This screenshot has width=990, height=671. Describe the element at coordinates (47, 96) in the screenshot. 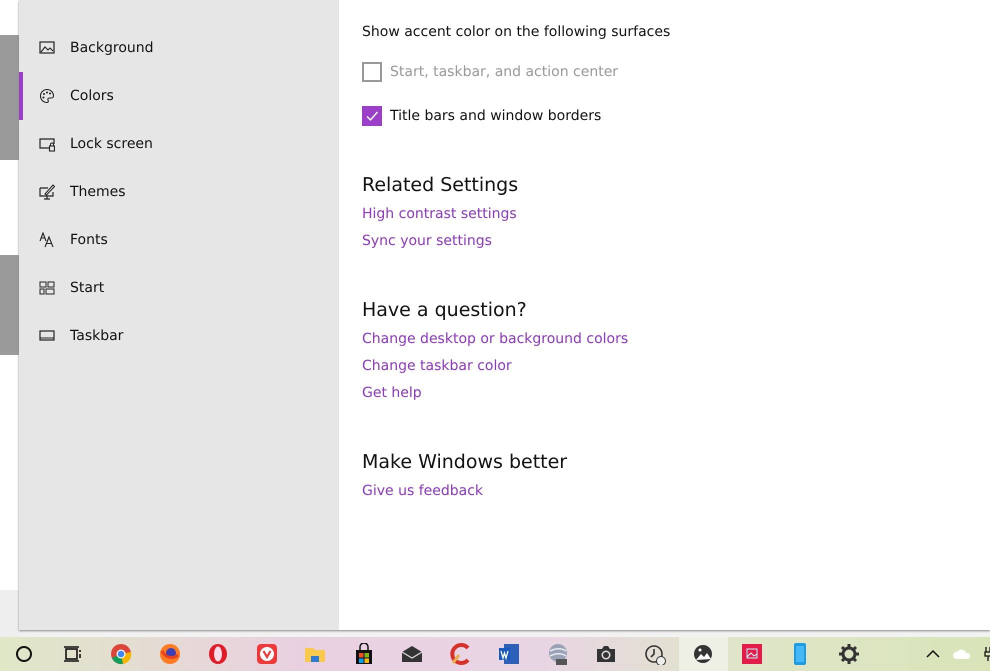

I see `palette-icon` at that location.